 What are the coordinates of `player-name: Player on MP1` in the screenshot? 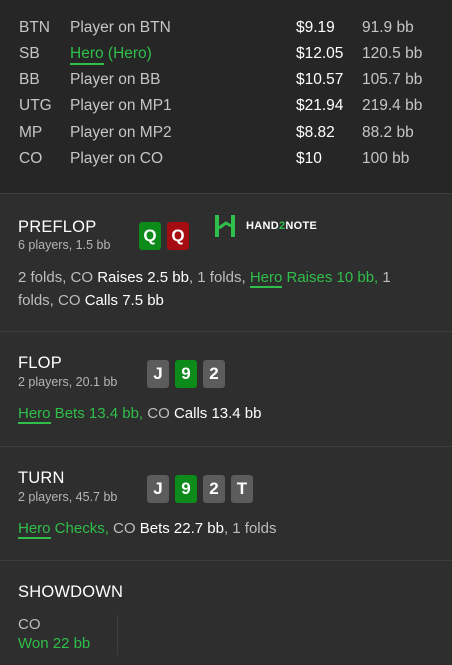 It's located at (121, 106).